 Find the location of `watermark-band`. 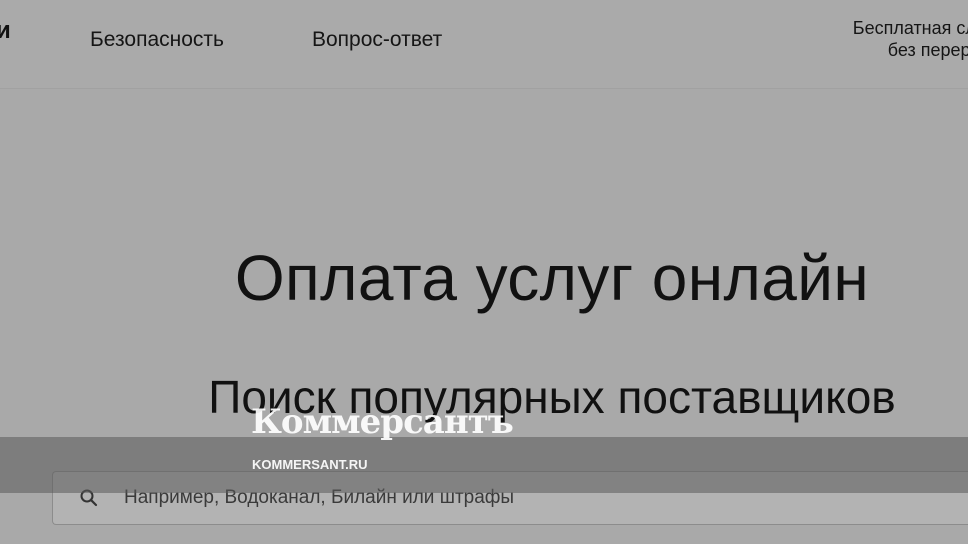

watermark-band is located at coordinates (484, 465).